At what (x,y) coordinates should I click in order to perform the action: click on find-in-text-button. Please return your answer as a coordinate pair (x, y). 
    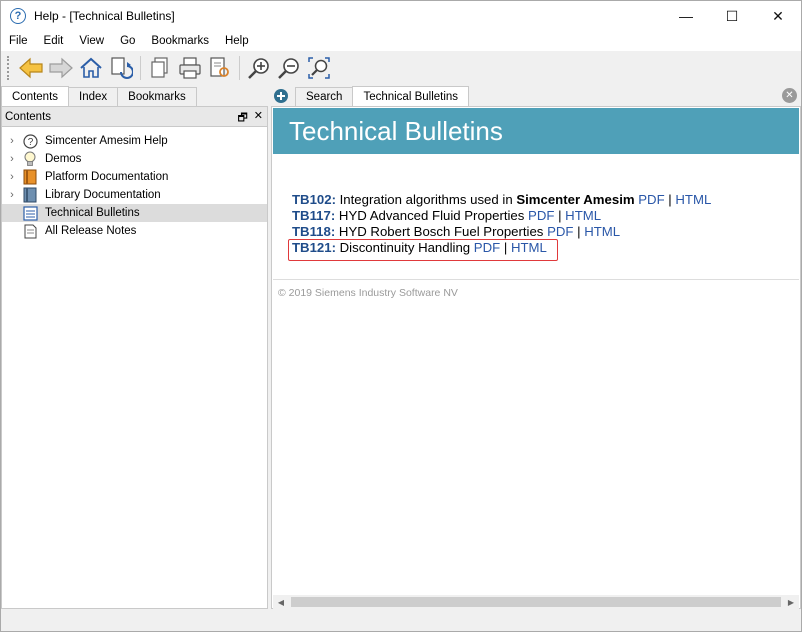
    Looking at the image, I should click on (220, 68).